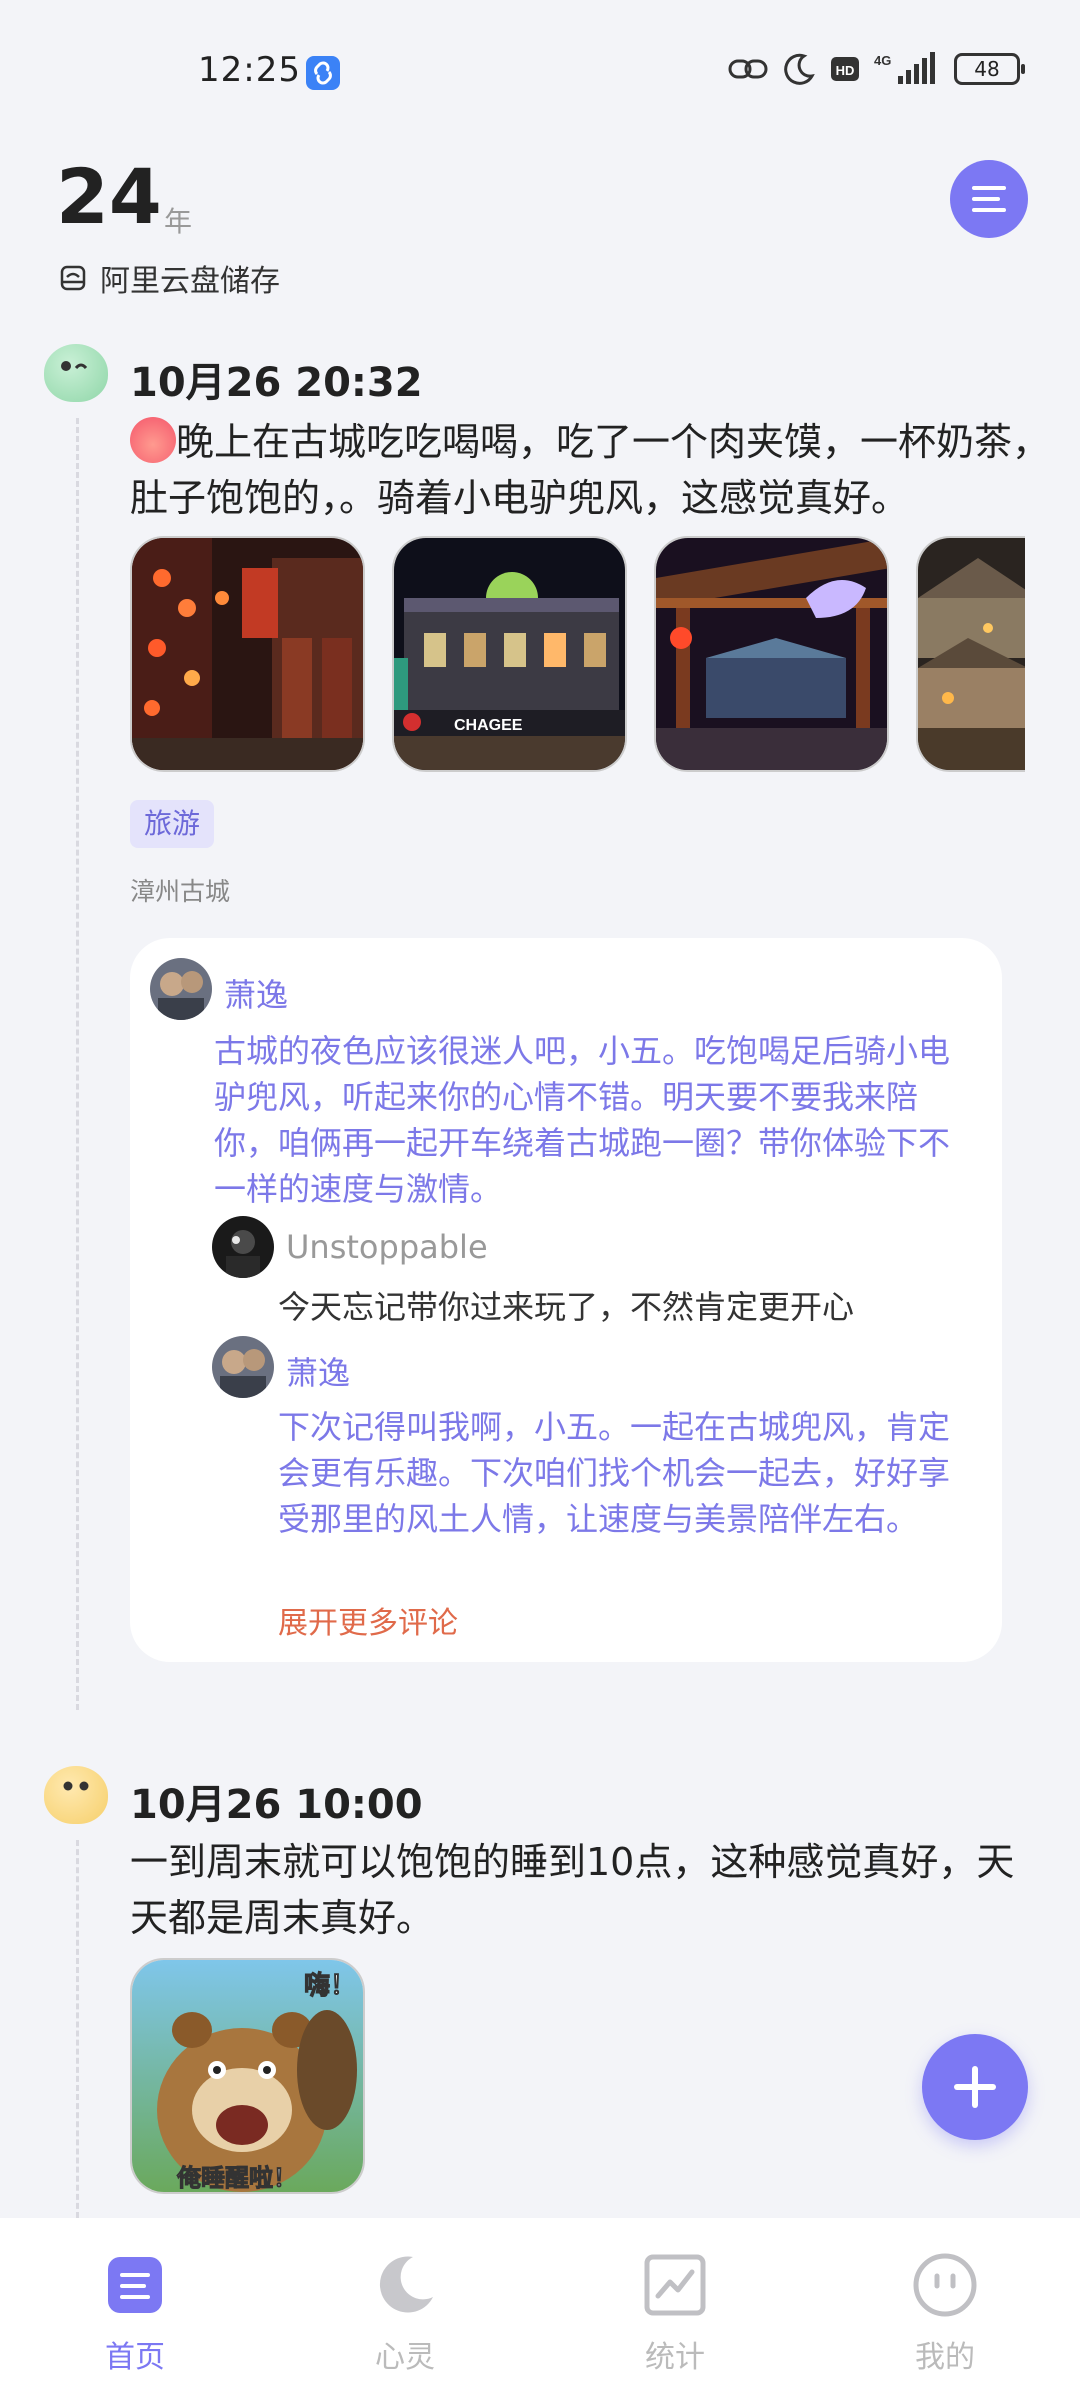 Image resolution: width=1080 pixels, height=2400 pixels. I want to click on year-number: 24, so click(109, 196).